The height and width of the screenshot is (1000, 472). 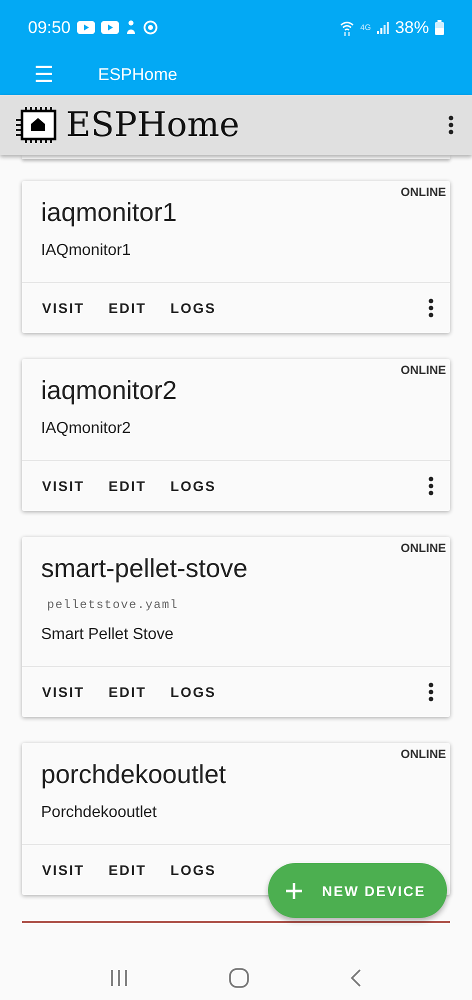 What do you see at coordinates (150, 27) in the screenshot?
I see `heart-circle-icon` at bounding box center [150, 27].